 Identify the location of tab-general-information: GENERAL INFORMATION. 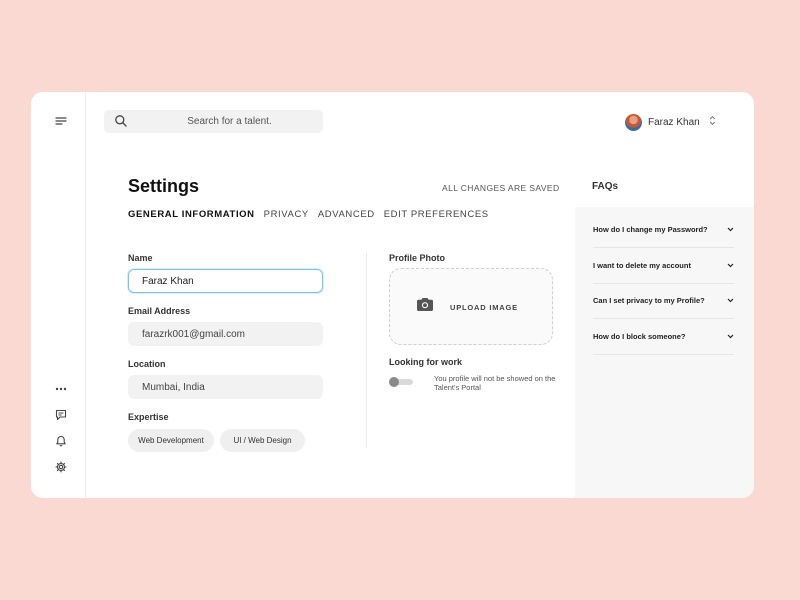
(191, 214).